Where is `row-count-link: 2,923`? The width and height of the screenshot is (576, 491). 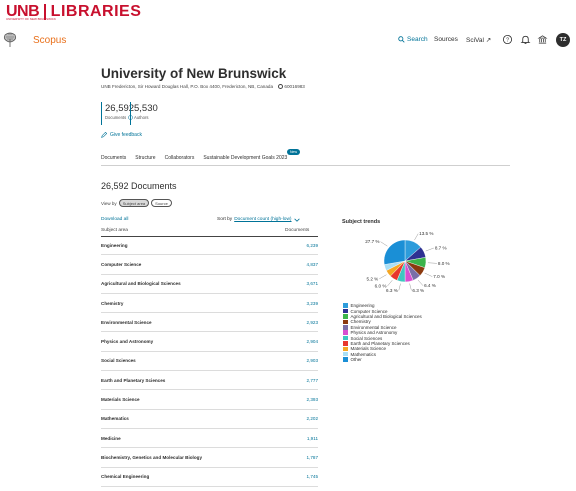 row-count-link: 2,923 is located at coordinates (313, 322).